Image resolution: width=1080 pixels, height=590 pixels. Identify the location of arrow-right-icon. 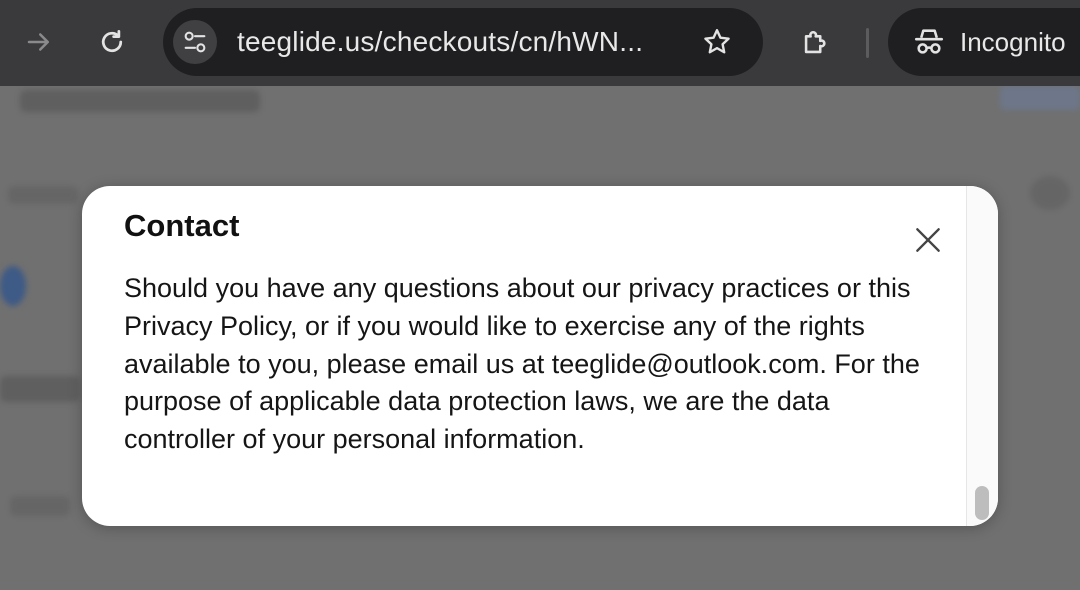
(38, 42).